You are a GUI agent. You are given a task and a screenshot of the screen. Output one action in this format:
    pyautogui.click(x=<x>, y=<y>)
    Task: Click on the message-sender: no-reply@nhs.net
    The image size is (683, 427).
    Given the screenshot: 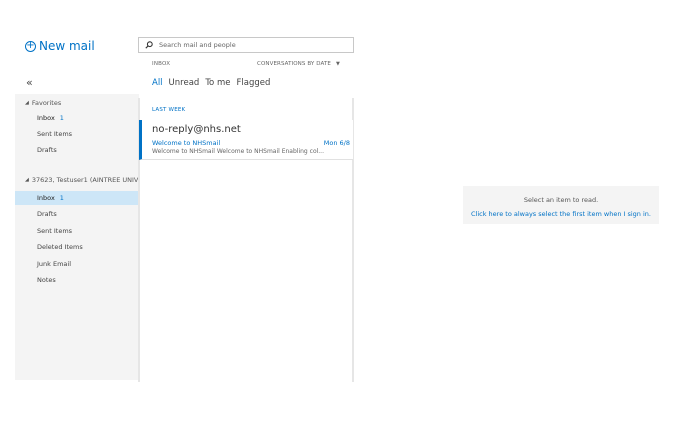 What is the action you would take?
    pyautogui.click(x=196, y=129)
    